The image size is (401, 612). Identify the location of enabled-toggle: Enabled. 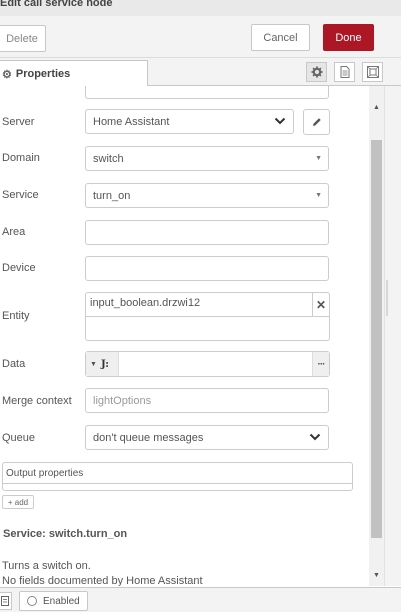
(53, 601).